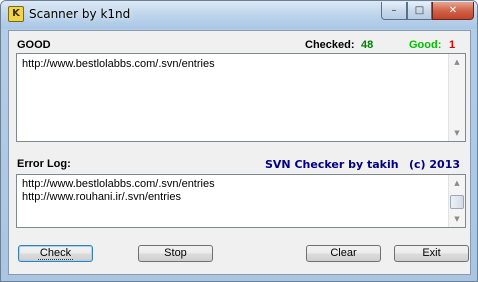  I want to click on minimize-button: –, so click(394, 11).